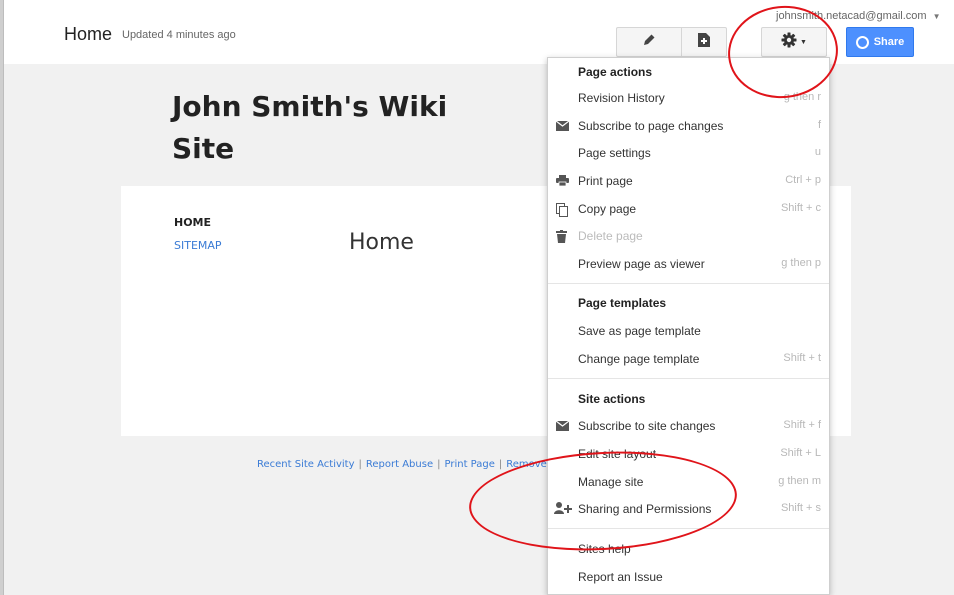  What do you see at coordinates (310, 127) in the screenshot?
I see `site-title: John Smith's Wiki Site` at bounding box center [310, 127].